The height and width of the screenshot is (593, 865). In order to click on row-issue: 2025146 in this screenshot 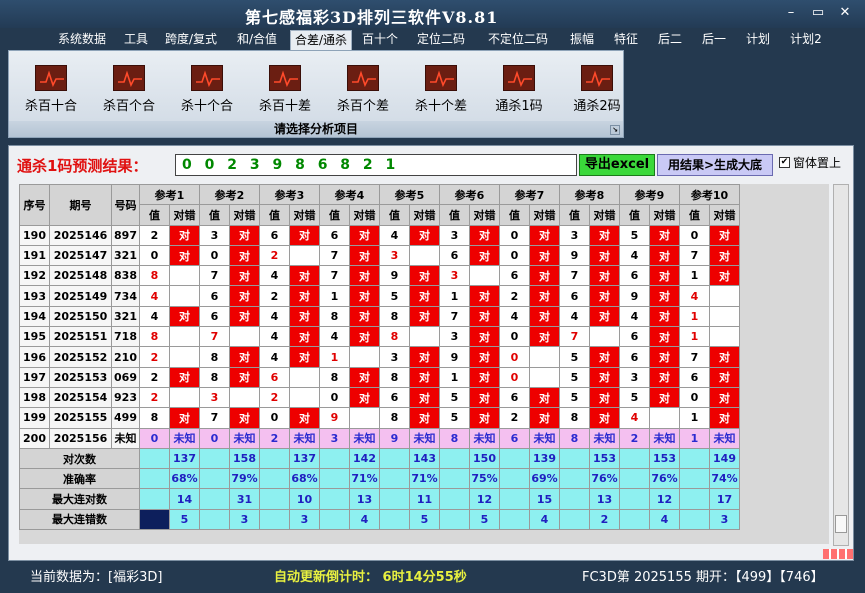, I will do `click(80, 235)`.